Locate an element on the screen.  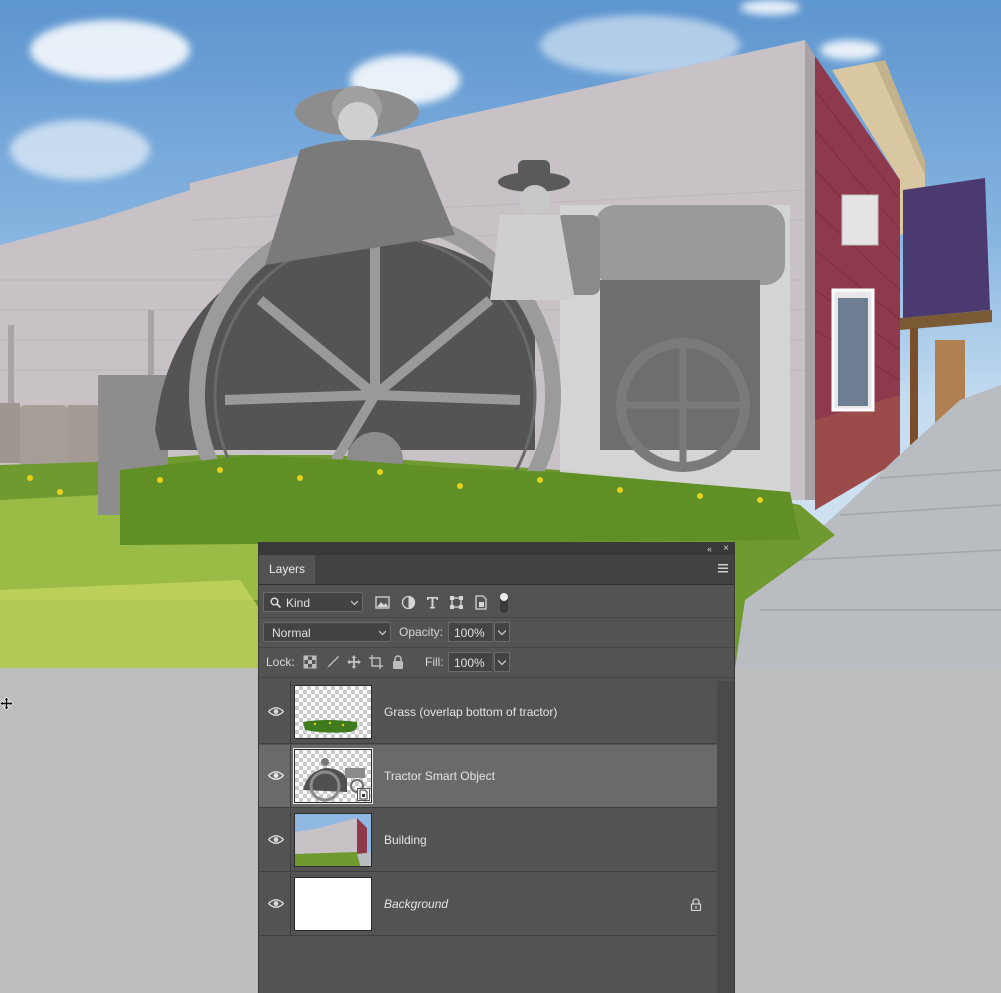
layer-row-building: Building is located at coordinates (488, 840).